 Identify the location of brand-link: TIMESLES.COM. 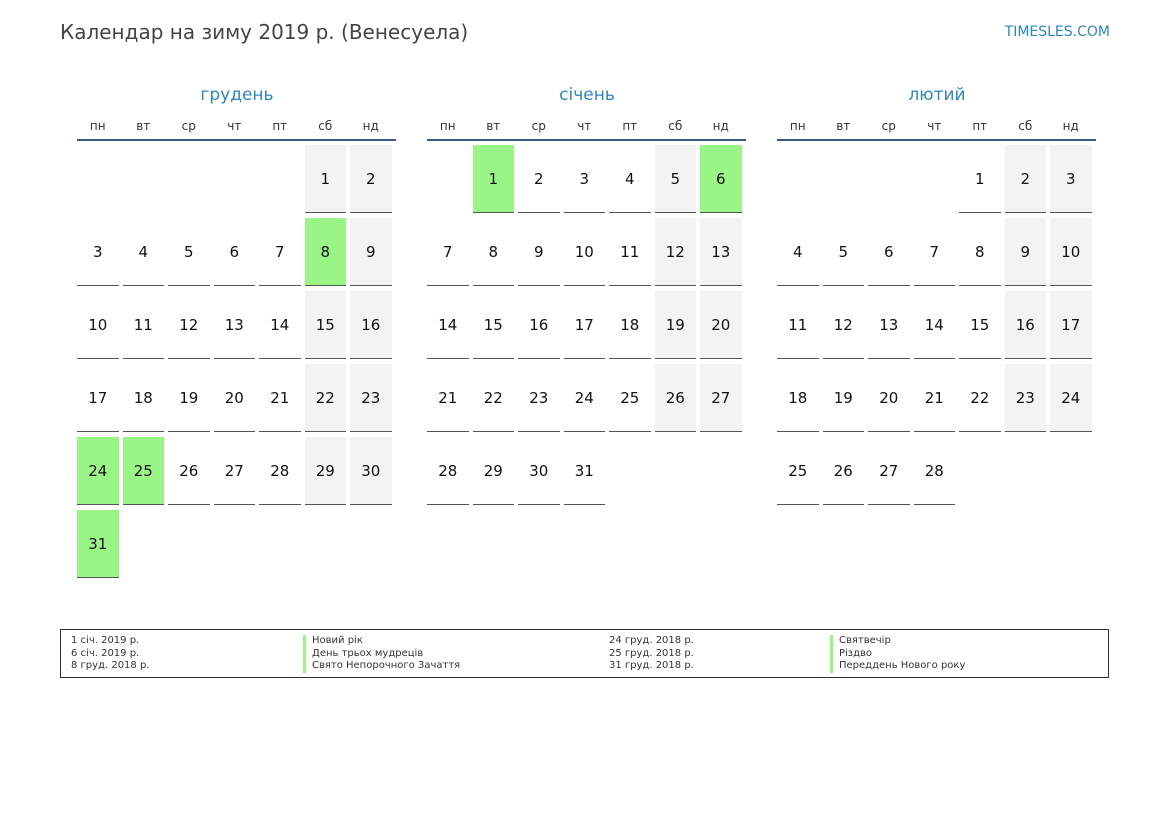
(1057, 32).